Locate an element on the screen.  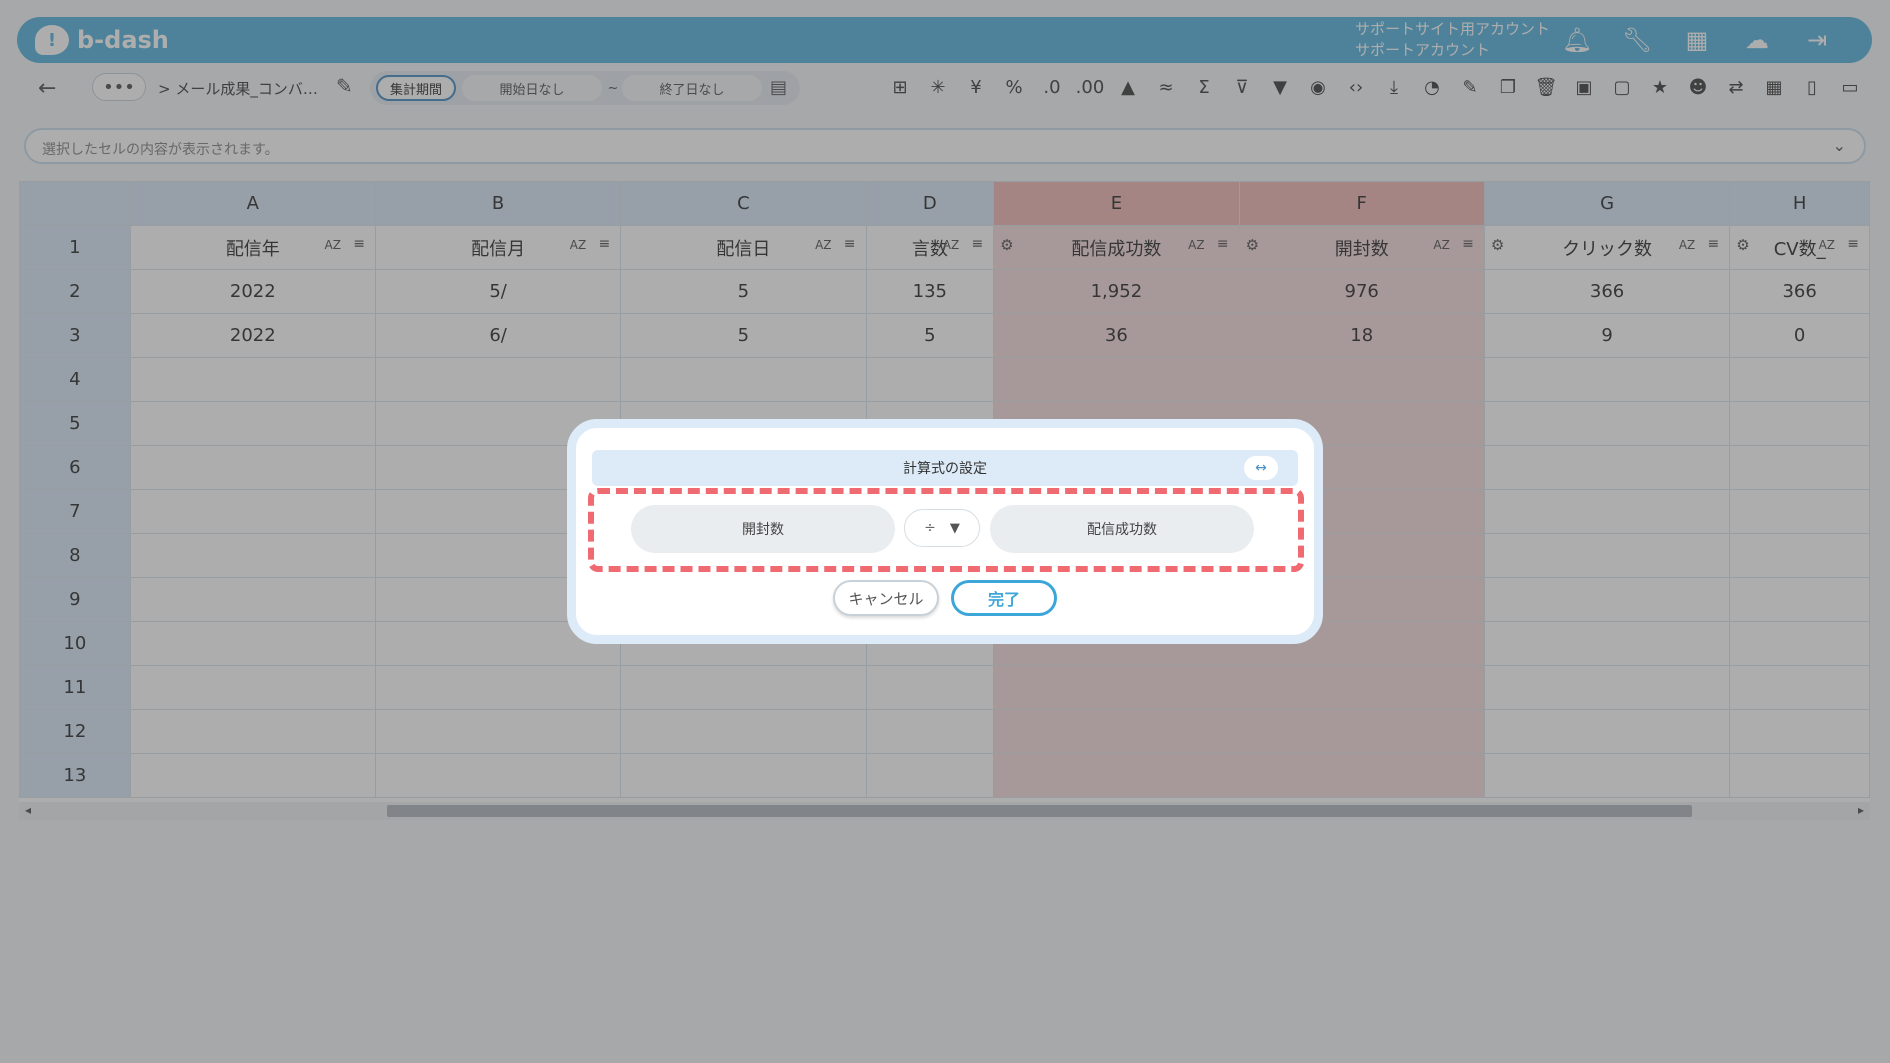
dialog-title: 計算式の設定 is located at coordinates (945, 469).